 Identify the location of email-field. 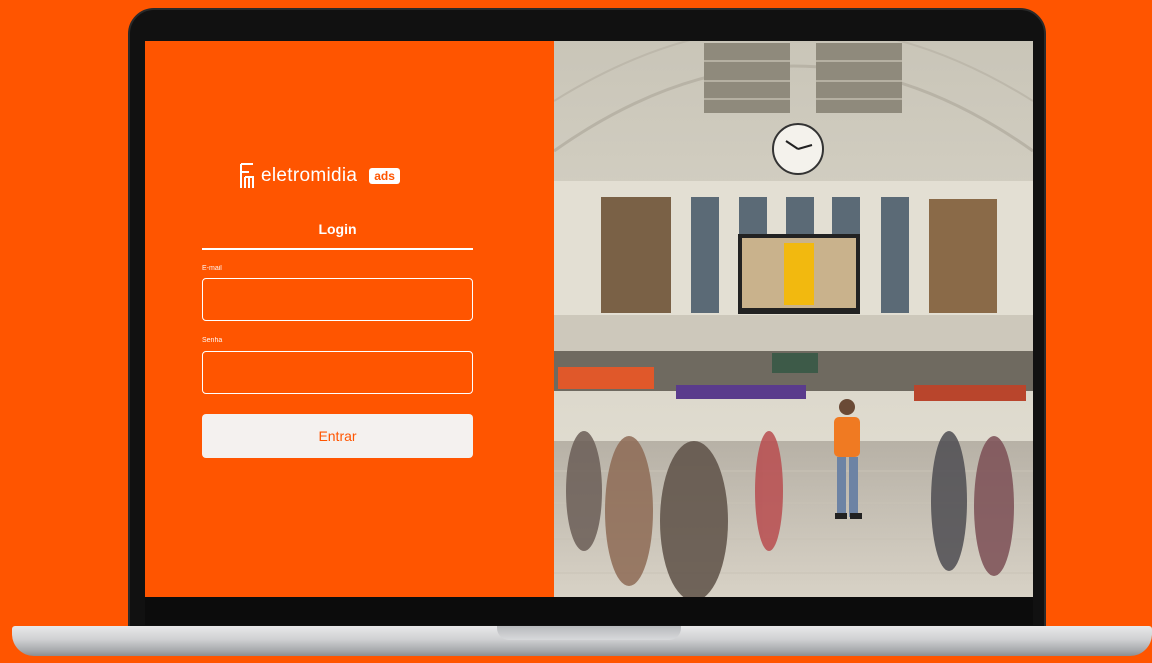
(337, 299).